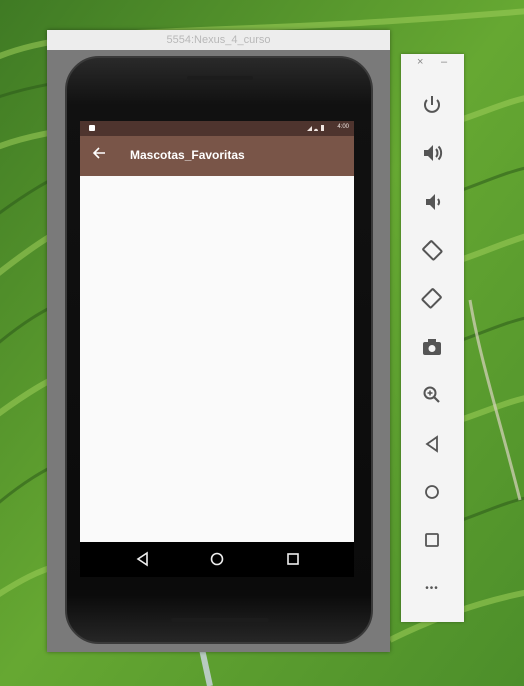  Describe the element at coordinates (343, 127) in the screenshot. I see `status-time: 4:00` at that location.